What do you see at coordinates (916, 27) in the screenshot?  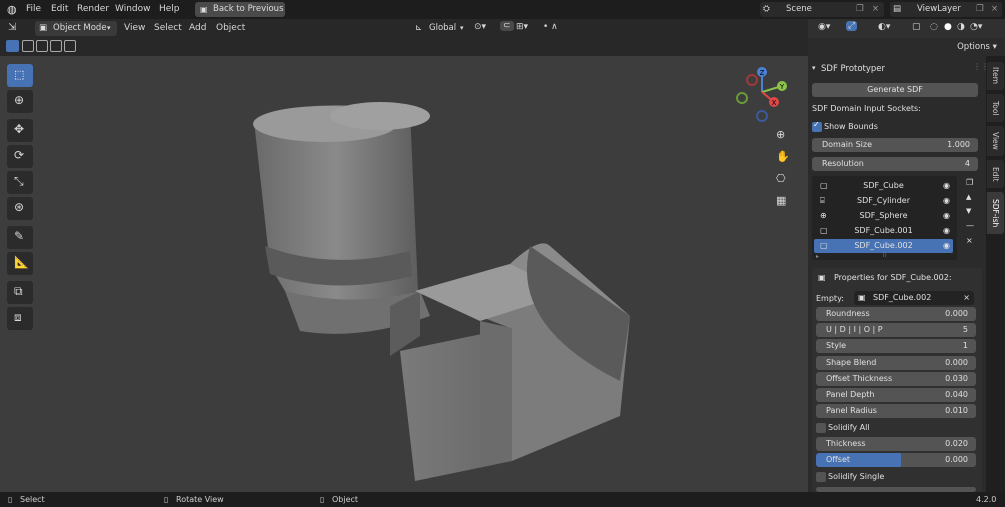 I see `xray-icon: ▢` at bounding box center [916, 27].